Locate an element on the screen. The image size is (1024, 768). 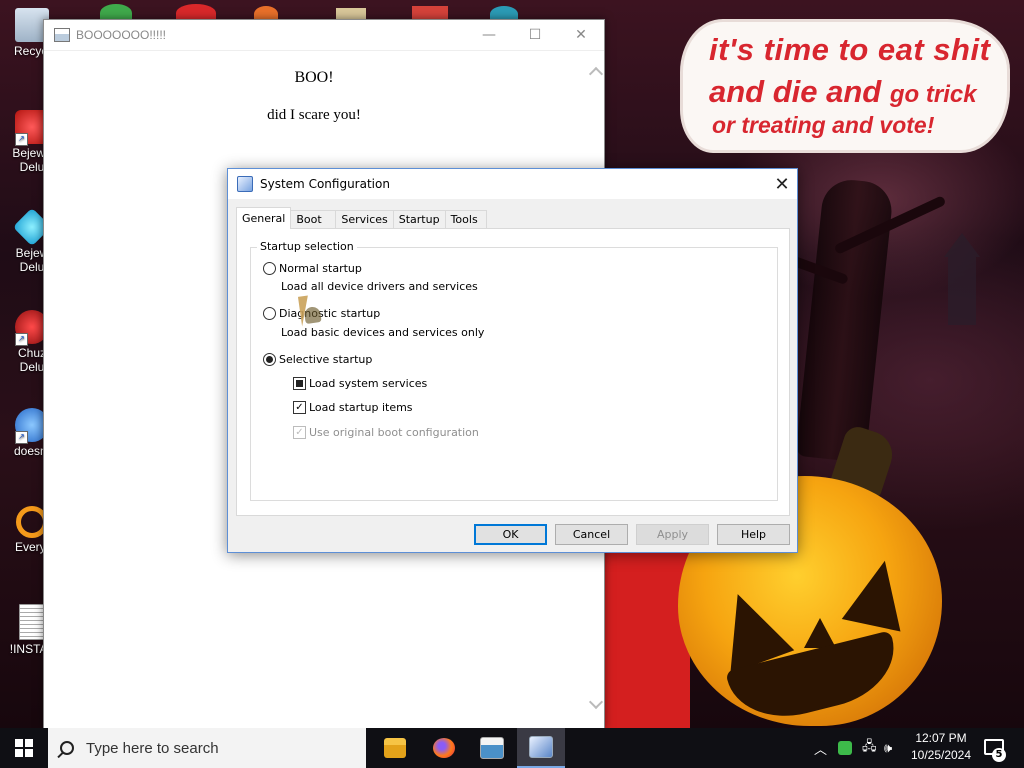
green-app-icon is located at coordinates (845, 748).